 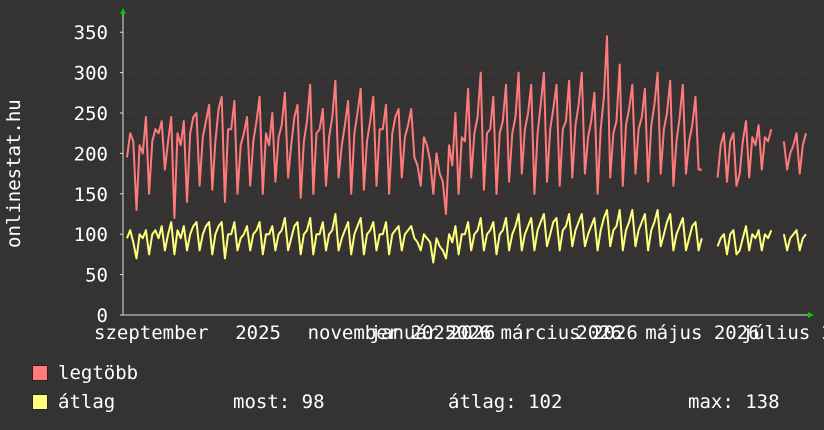 I want to click on stat-average: átlag: 102, so click(x=505, y=402).